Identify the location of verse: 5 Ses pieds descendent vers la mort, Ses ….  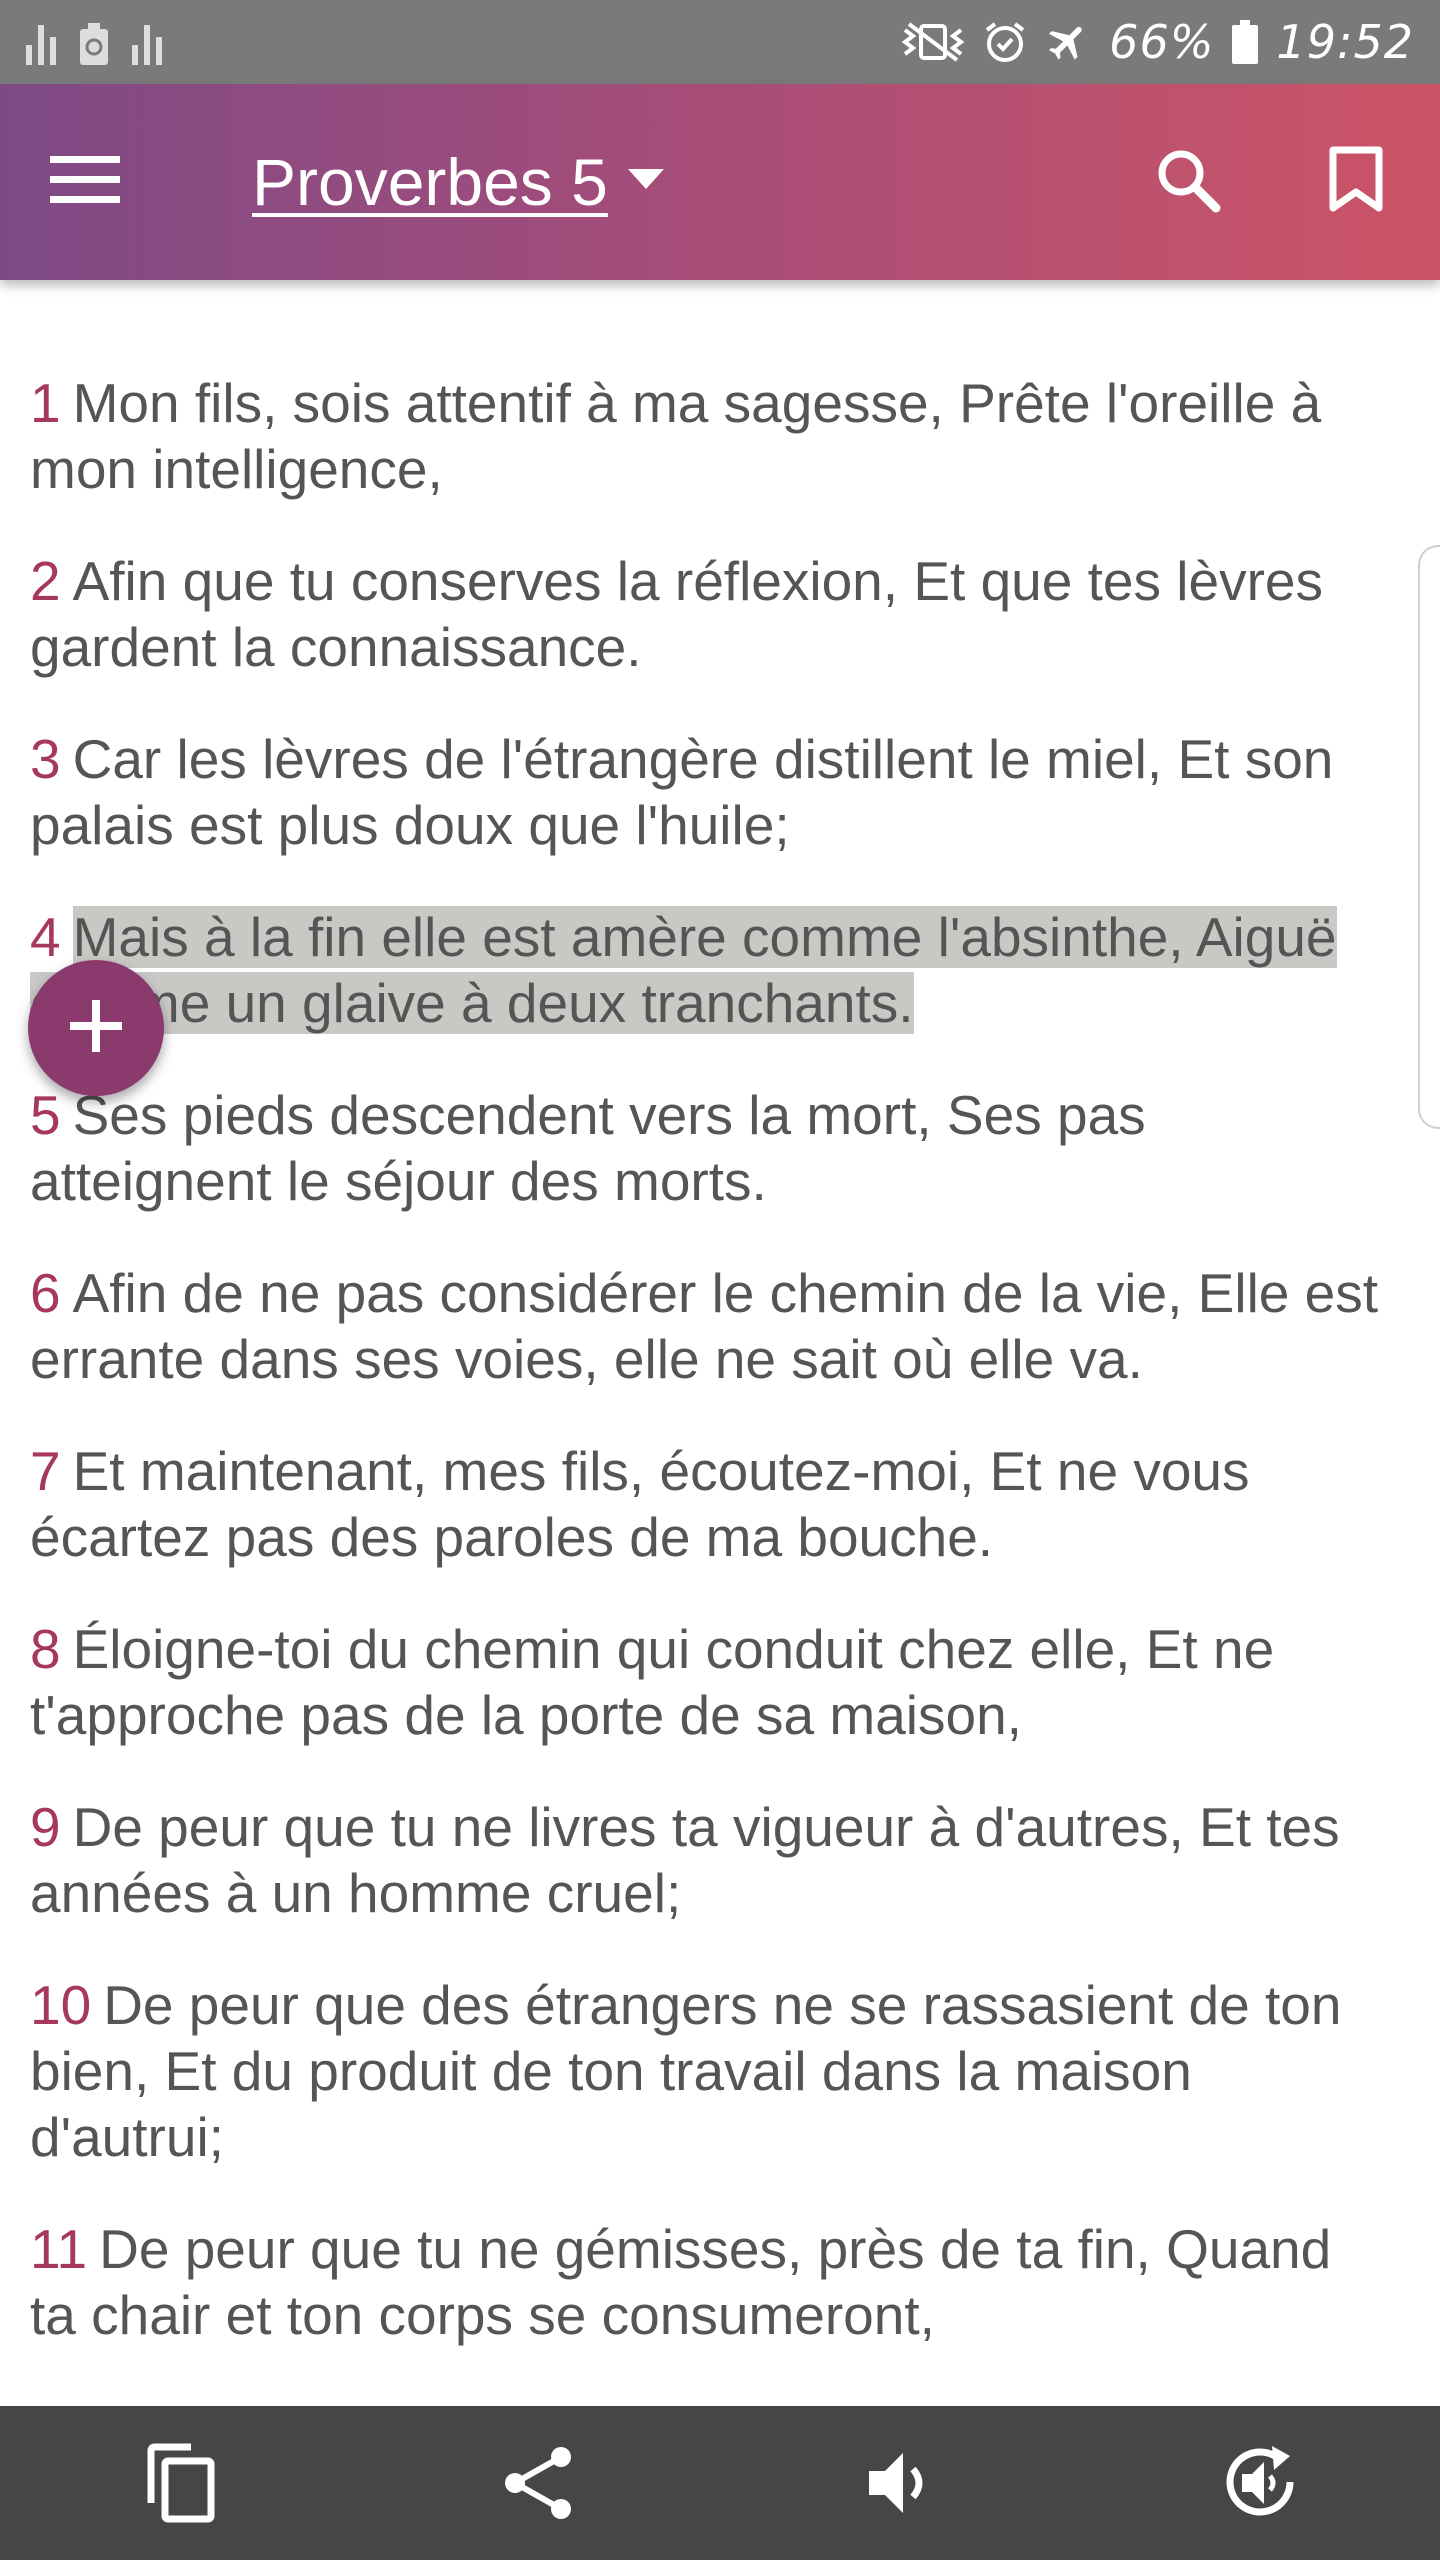
(705, 1148).